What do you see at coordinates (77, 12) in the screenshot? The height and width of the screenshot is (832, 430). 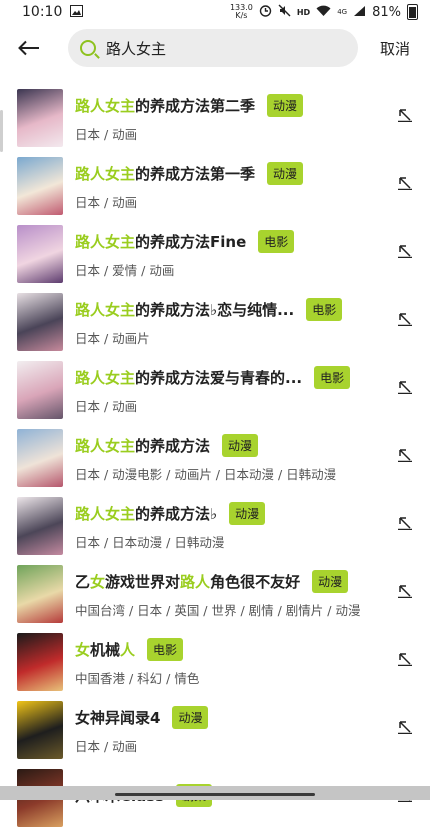 I see `image-notification-icon` at bounding box center [77, 12].